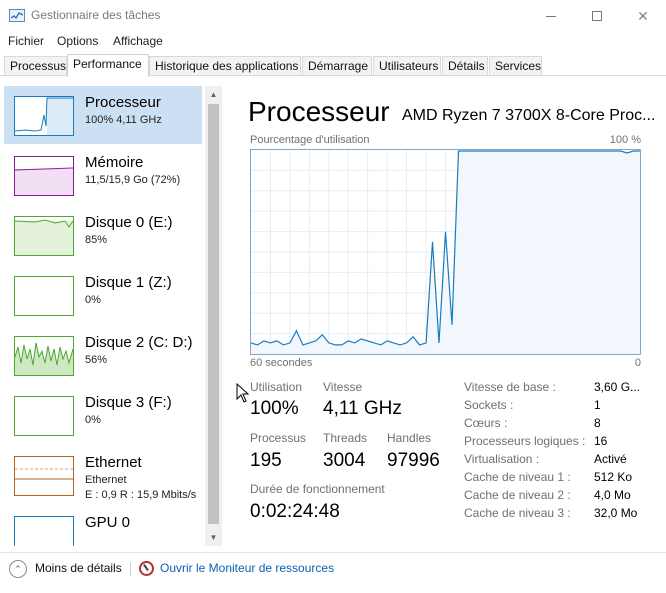 This screenshot has width=666, height=593. What do you see at coordinates (616, 513) in the screenshot?
I see `spec-value: 32,0 Mo` at bounding box center [616, 513].